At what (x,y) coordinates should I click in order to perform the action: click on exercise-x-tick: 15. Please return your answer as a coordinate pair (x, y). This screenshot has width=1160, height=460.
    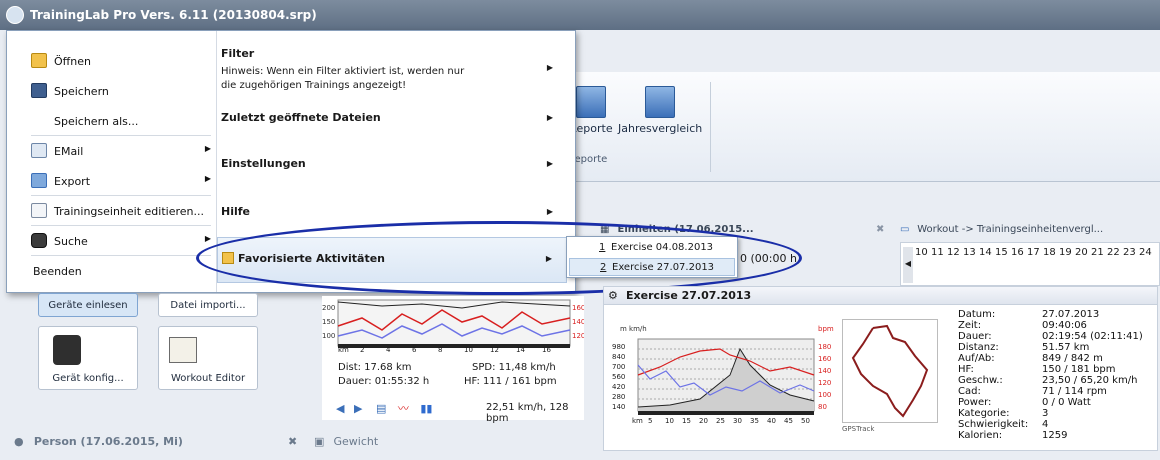
    Looking at the image, I should click on (686, 421).